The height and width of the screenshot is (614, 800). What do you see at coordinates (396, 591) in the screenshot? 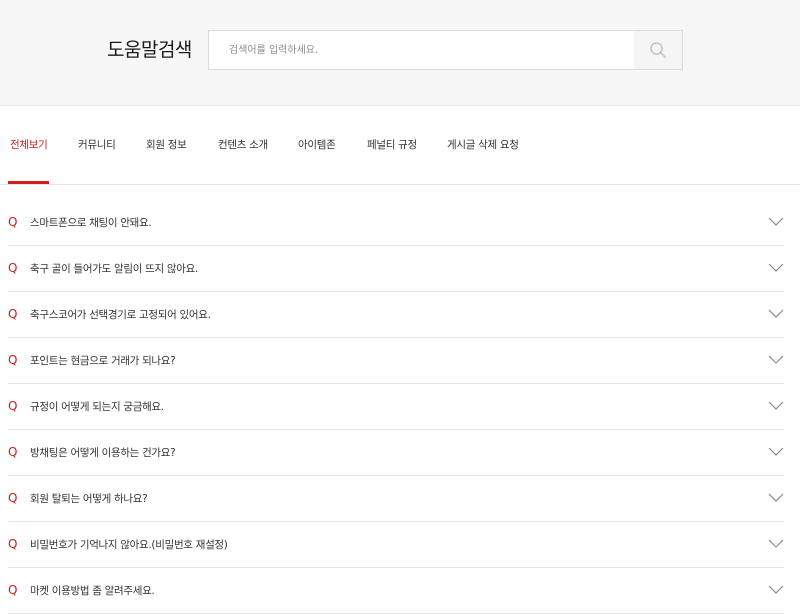
I see `faq-item: Q 마켓 이용방법 좀 알려주세요.` at bounding box center [396, 591].